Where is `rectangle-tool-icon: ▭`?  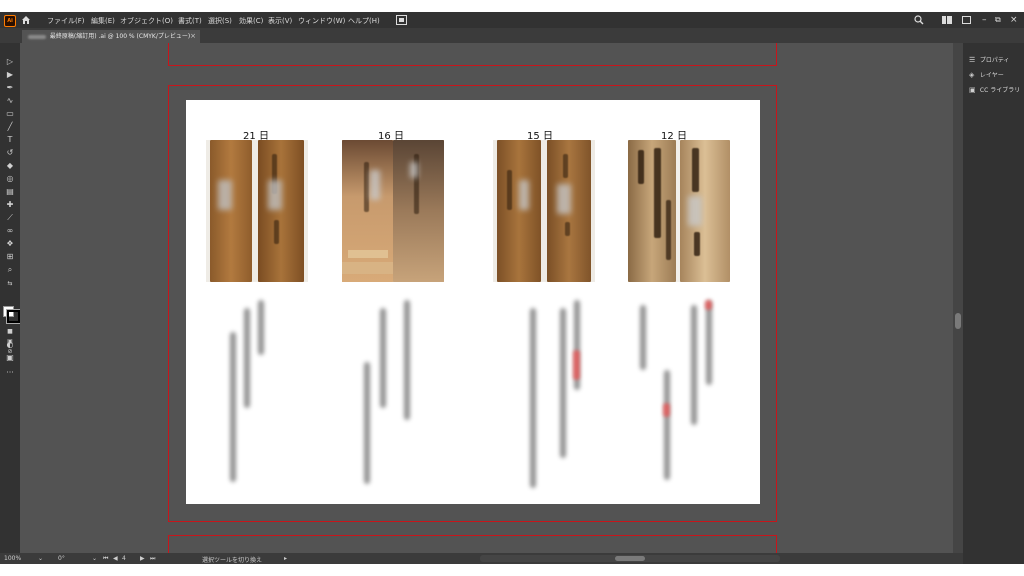
rectangle-tool-icon: ▭ is located at coordinates (10, 114).